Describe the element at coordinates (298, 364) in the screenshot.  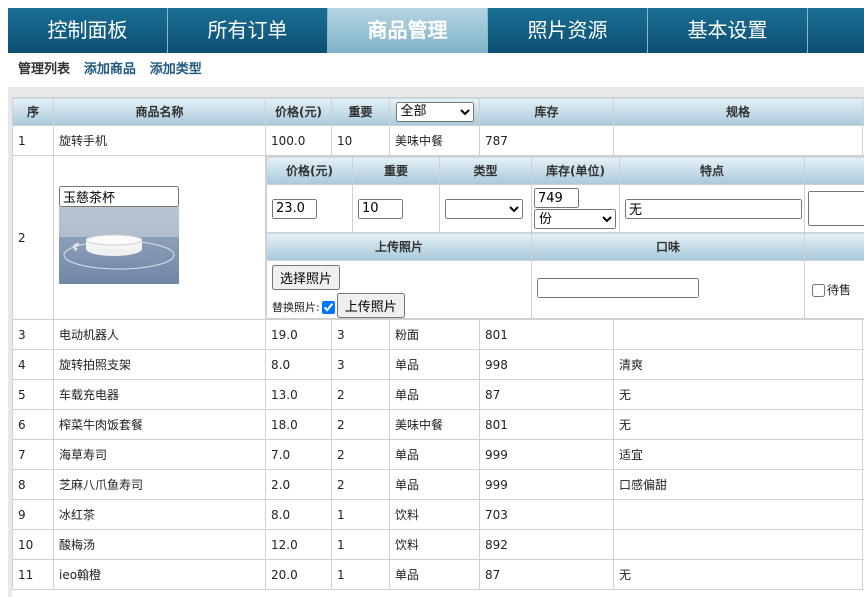
I see `cell-price: 8.0` at that location.